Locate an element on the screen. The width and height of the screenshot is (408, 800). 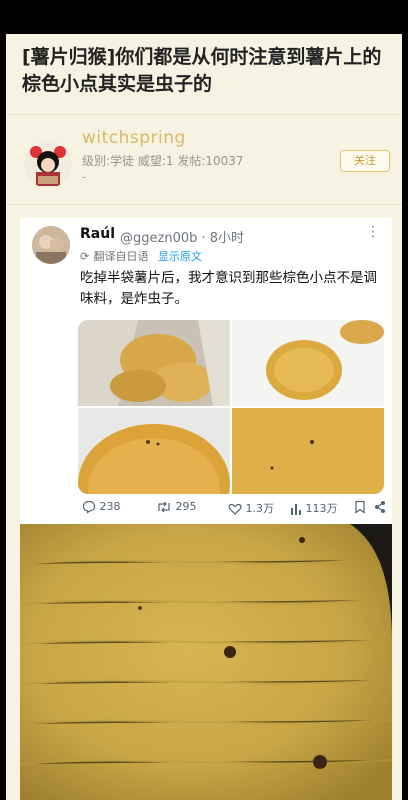
tweet-author-name: Raúl is located at coordinates (97, 234).